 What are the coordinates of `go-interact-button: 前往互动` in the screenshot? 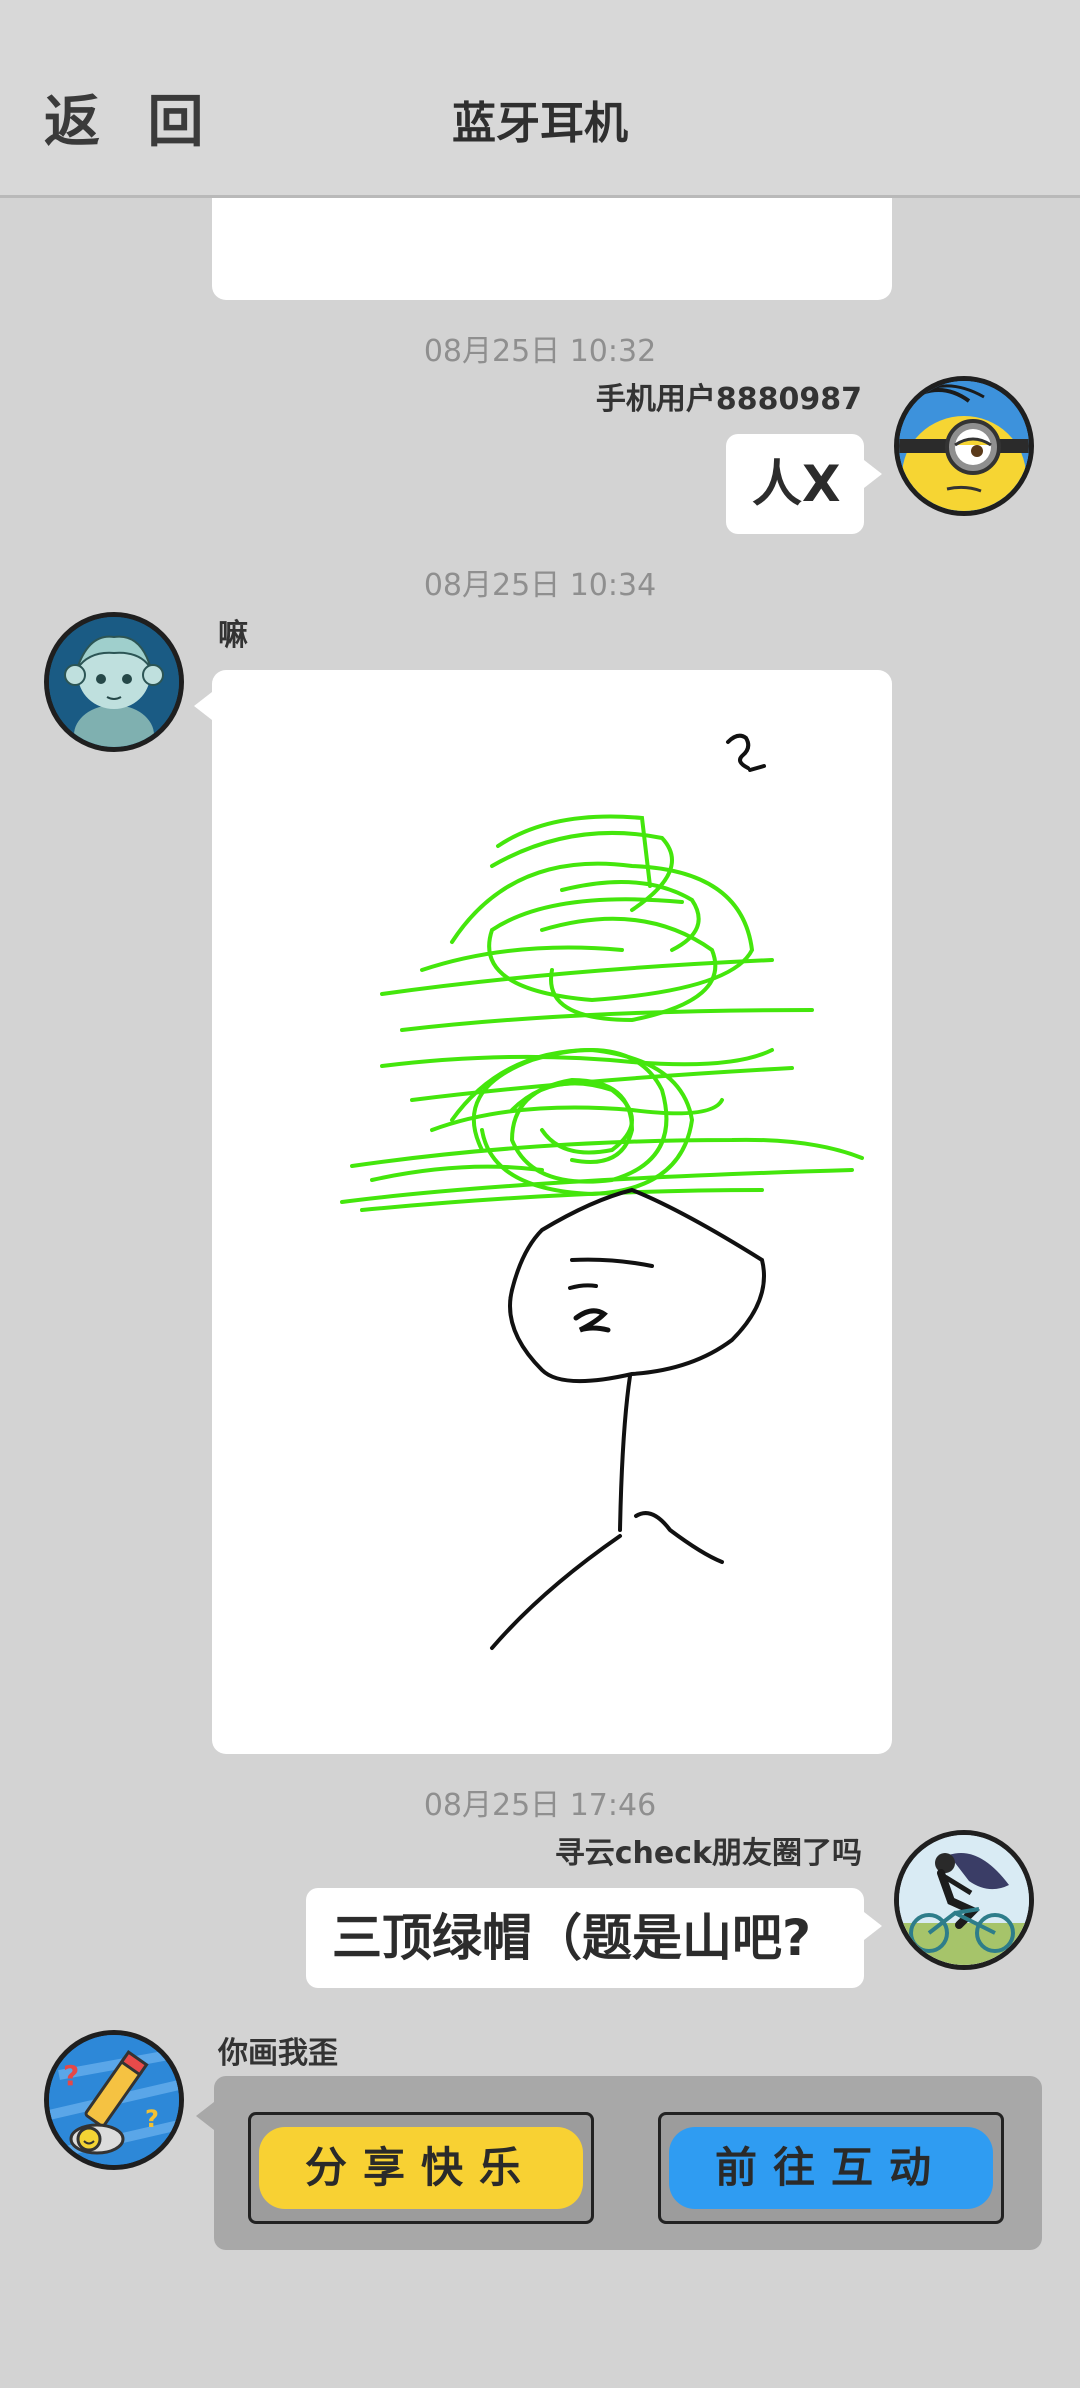 It's located at (831, 2168).